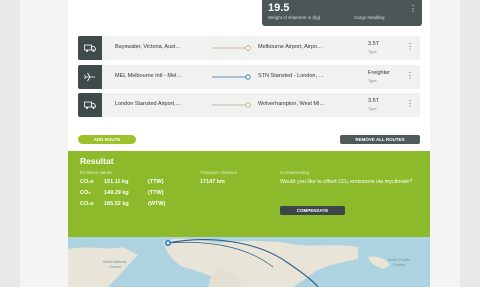 The width and height of the screenshot is (480, 287). Describe the element at coordinates (157, 204) in the screenshot. I see `emission-scope: (WTW)` at that location.